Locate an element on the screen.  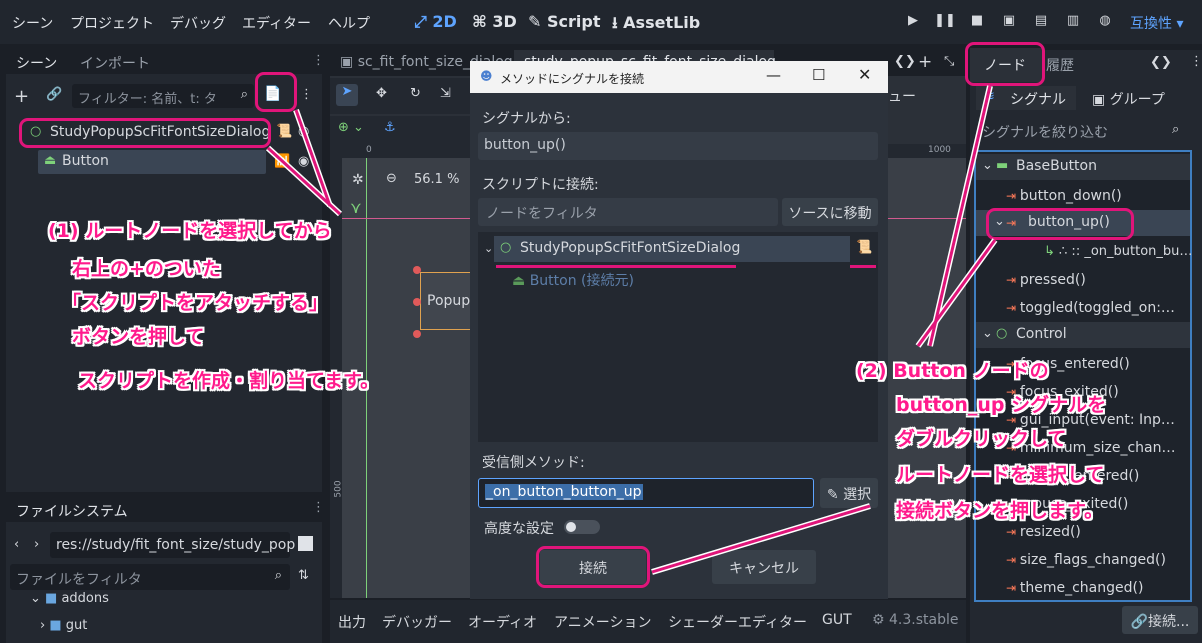
annotation-1-line-5: スクリプトを作成・割り当てます。 is located at coordinates (229, 381).